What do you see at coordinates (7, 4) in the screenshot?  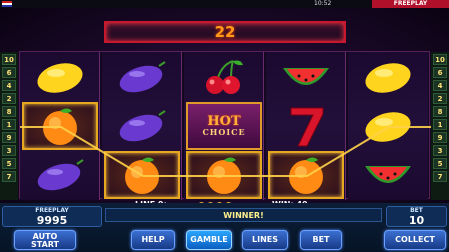 I see `flag-icon` at bounding box center [7, 4].